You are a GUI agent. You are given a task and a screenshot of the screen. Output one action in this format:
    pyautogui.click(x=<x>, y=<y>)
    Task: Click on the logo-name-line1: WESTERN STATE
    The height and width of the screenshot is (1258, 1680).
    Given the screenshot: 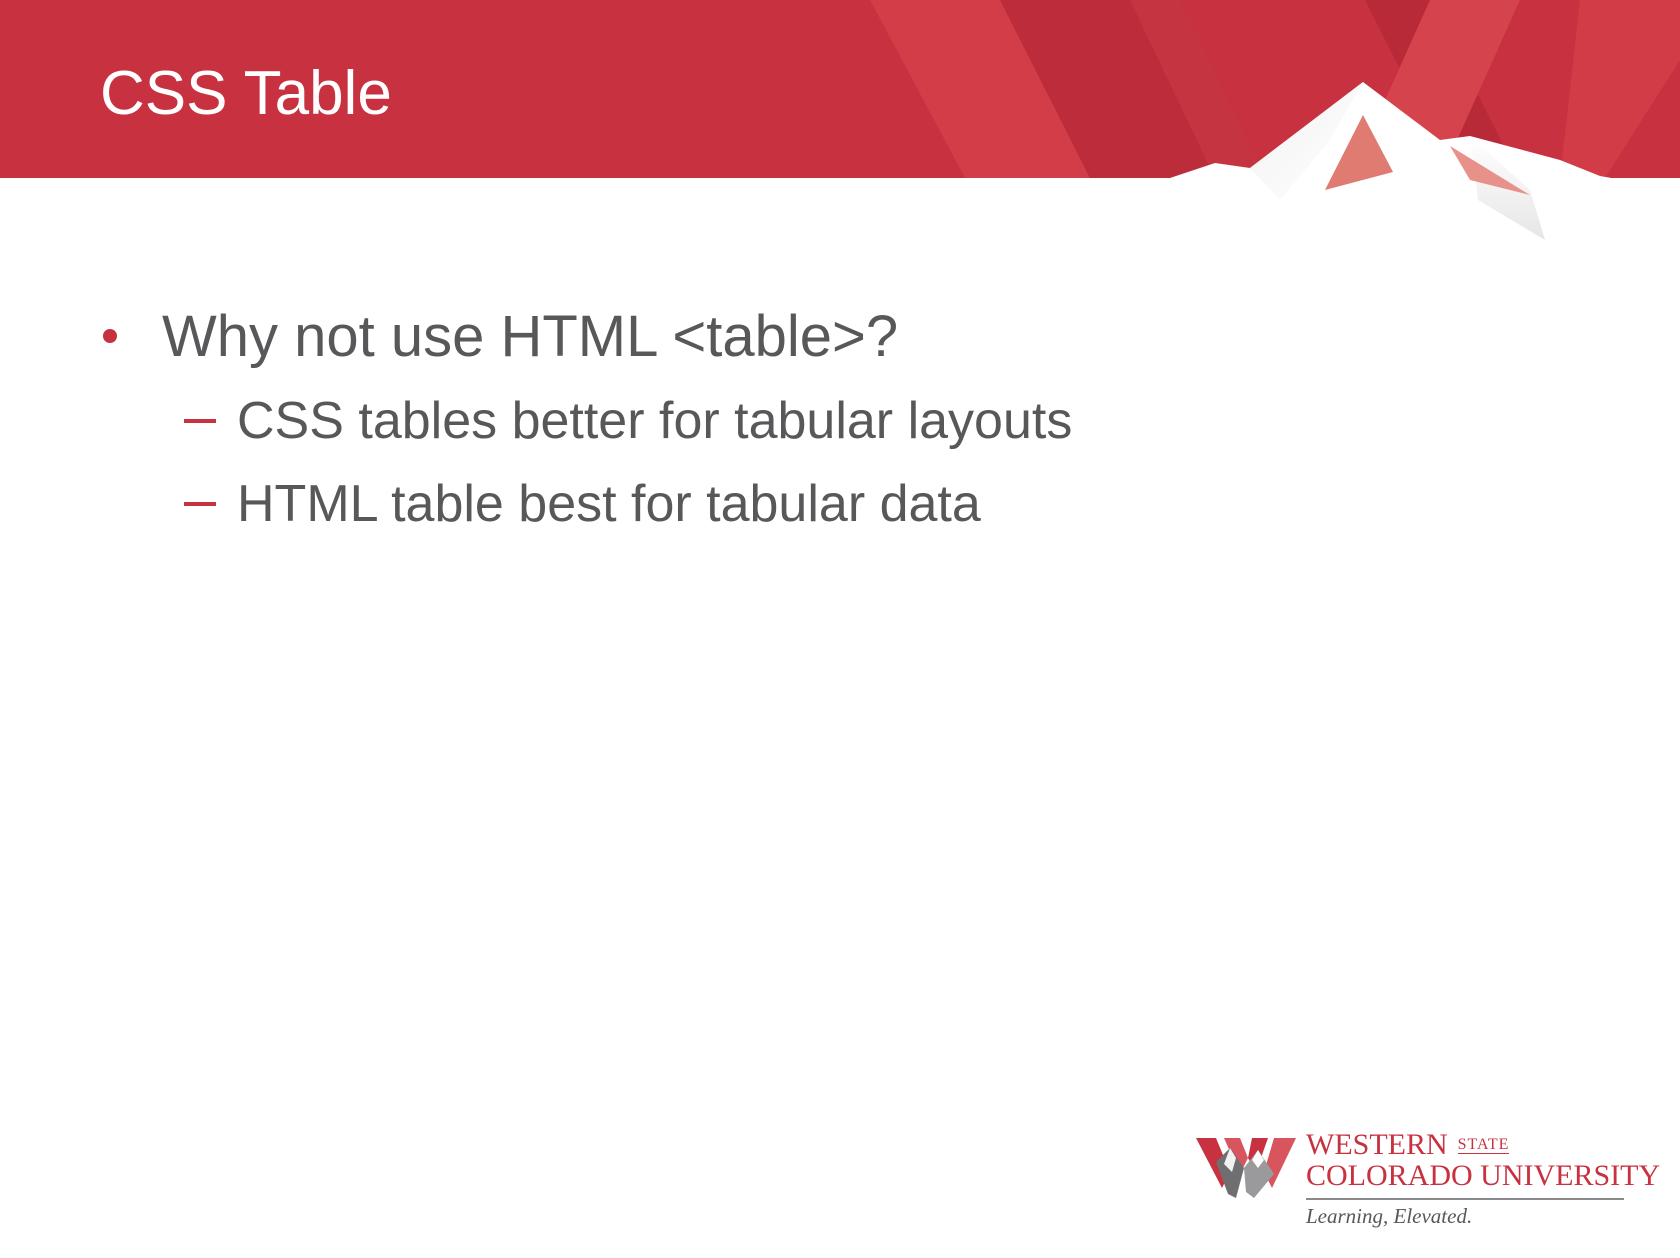 What is the action you would take?
    pyautogui.click(x=1408, y=1145)
    